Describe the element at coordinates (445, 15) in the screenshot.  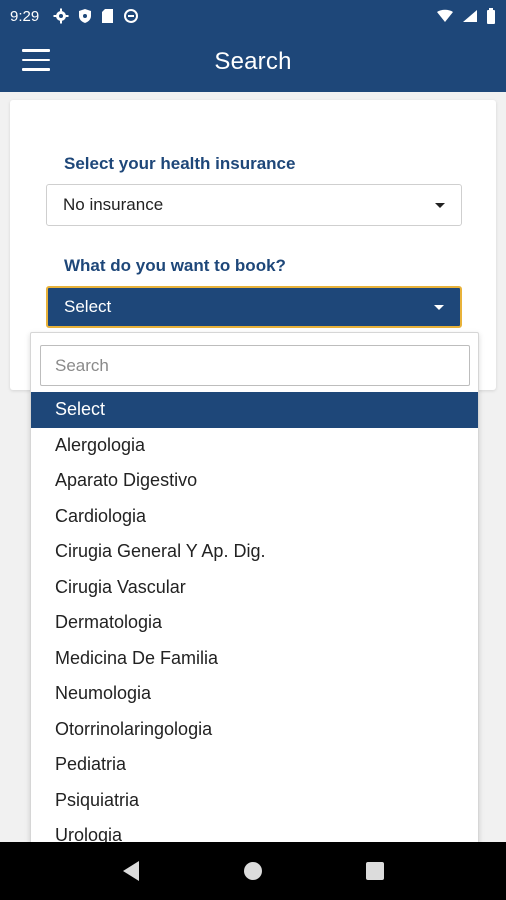
I see `wifi-icon` at that location.